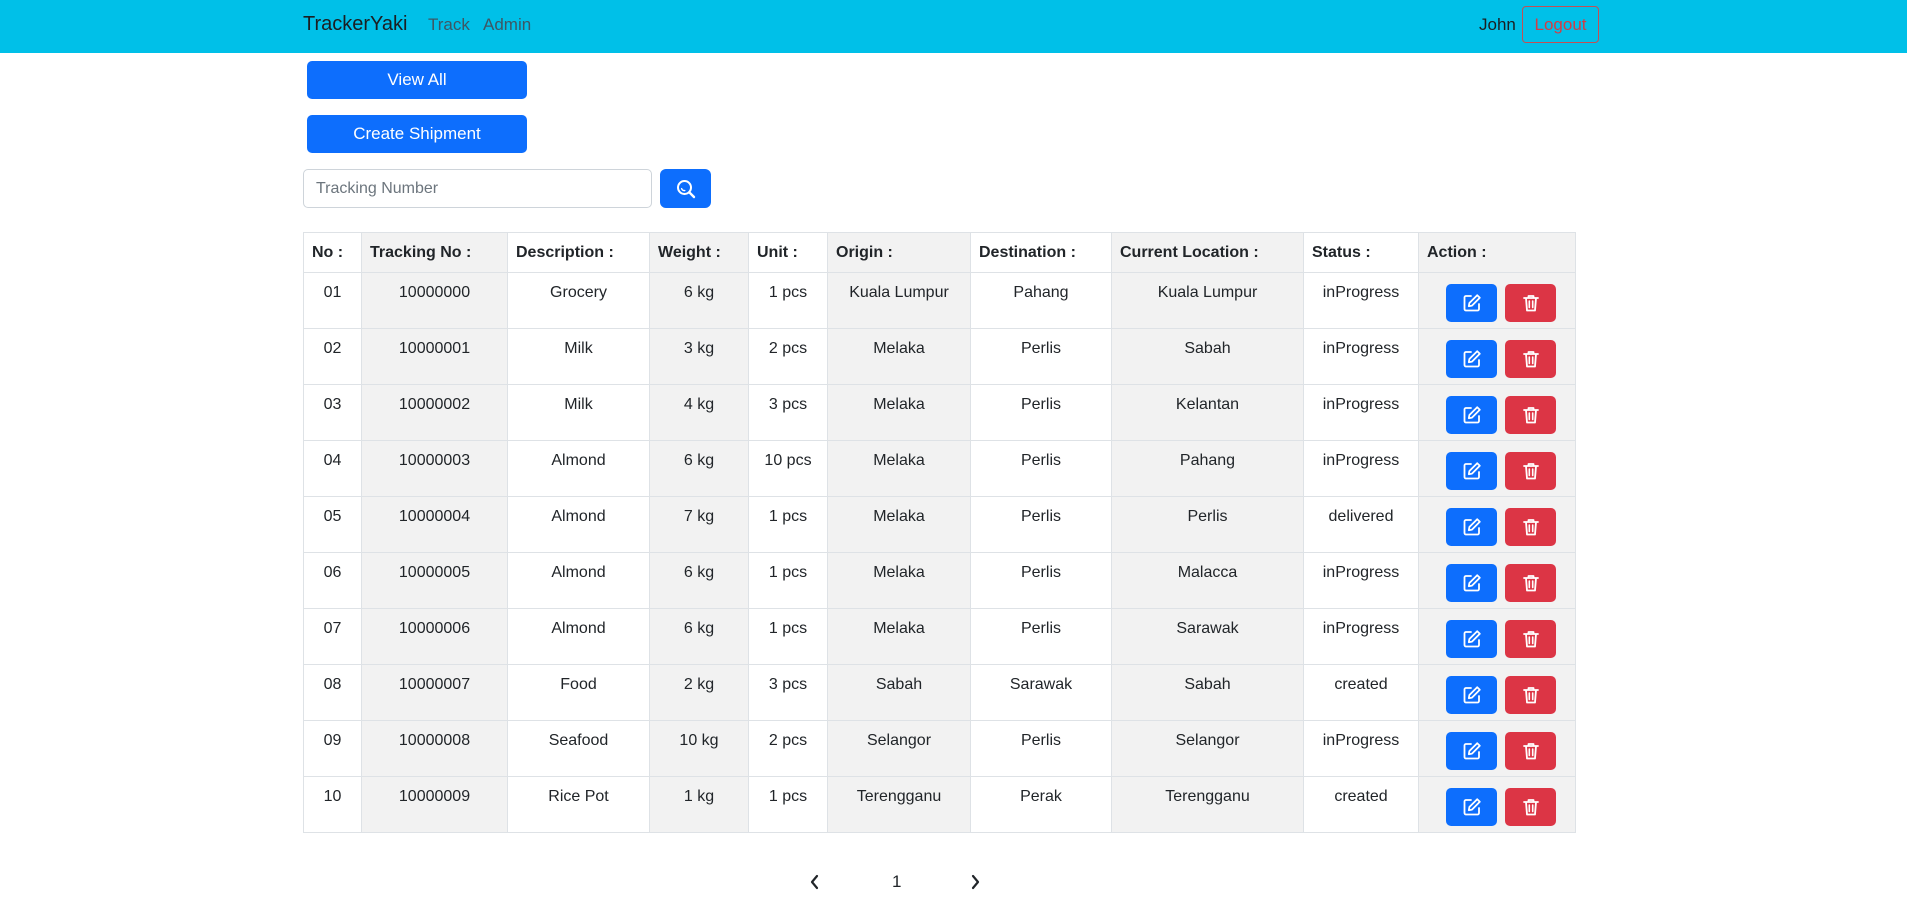  I want to click on cell-weight: 2 kg, so click(699, 692).